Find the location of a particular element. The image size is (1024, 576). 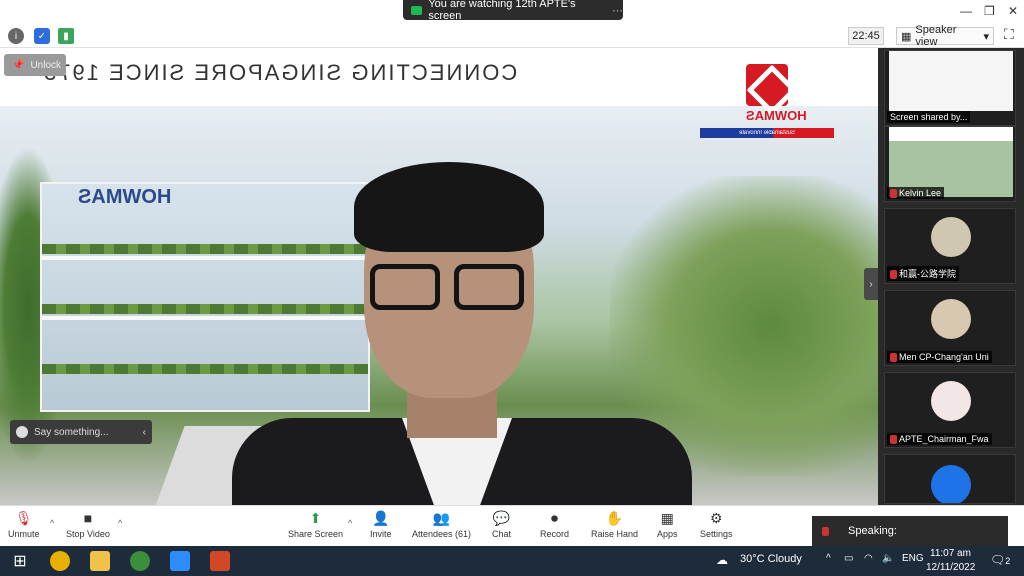

glasses-right is located at coordinates (489, 287).